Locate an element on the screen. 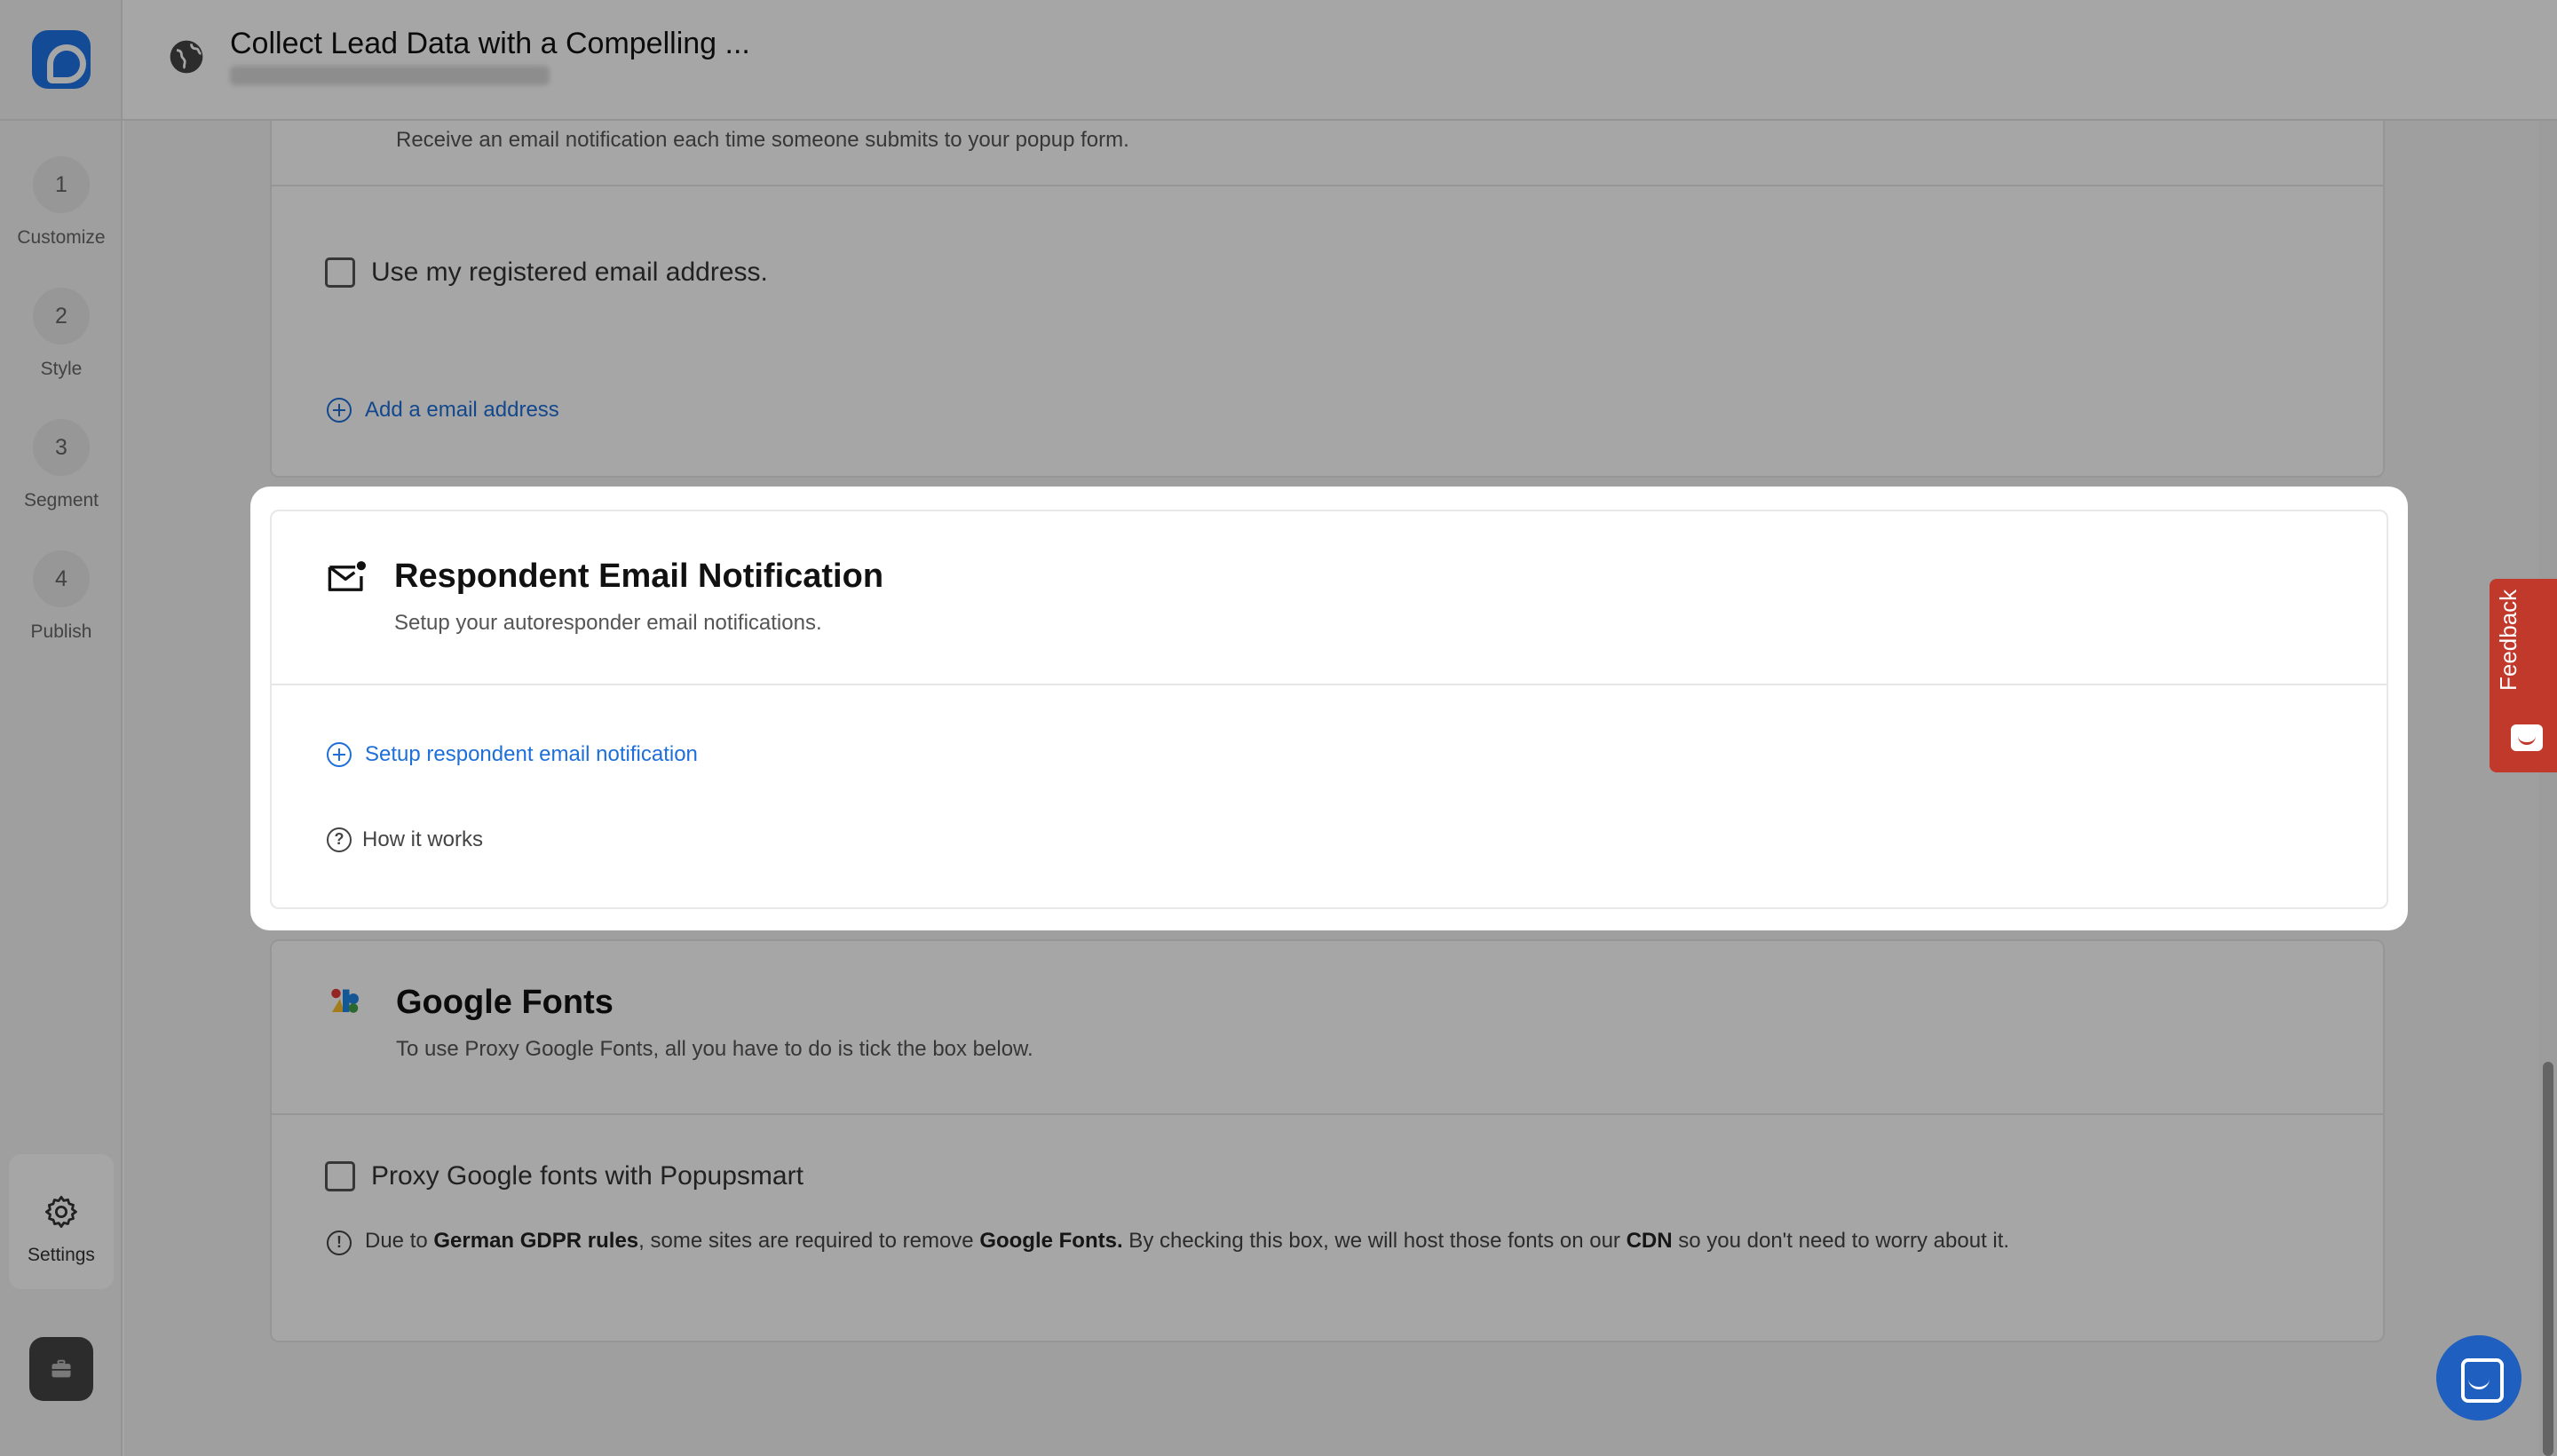 This screenshot has width=2557, height=1456. help-circle-icon: ? is located at coordinates (339, 839).